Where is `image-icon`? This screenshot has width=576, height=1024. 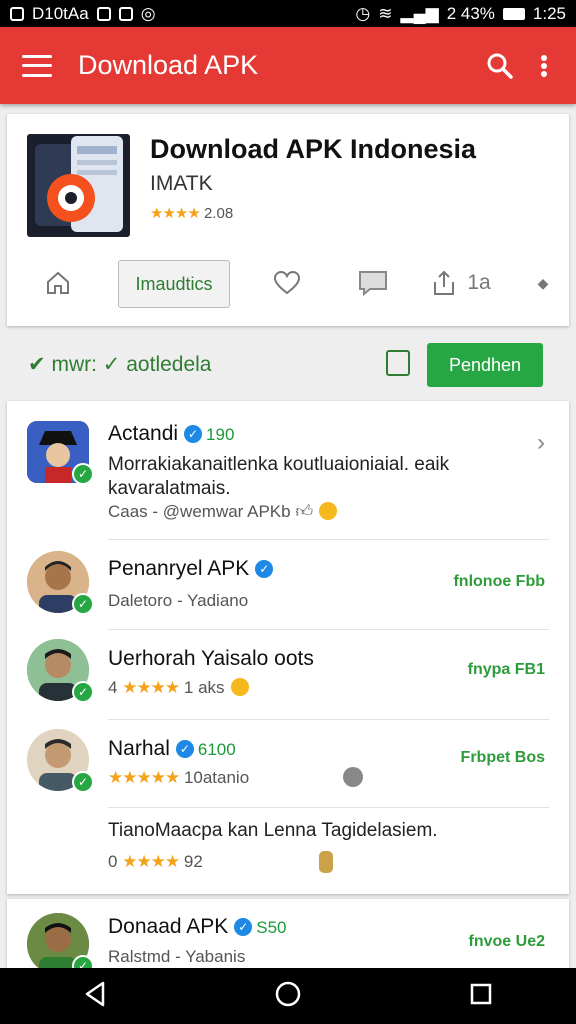 image-icon is located at coordinates (125, 13).